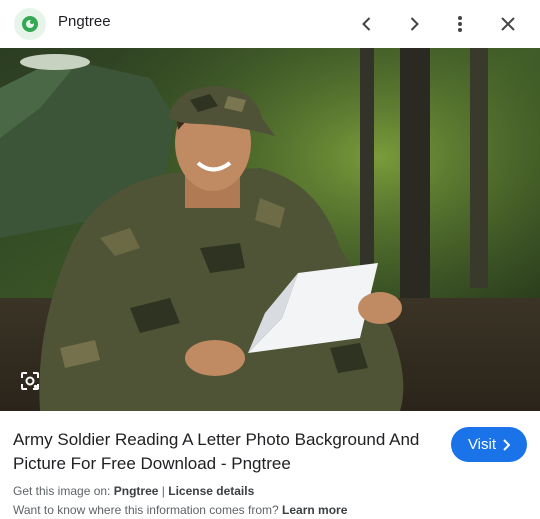 Image resolution: width=540 pixels, height=519 pixels. What do you see at coordinates (270, 24) in the screenshot?
I see `top-bar: Pngtree` at bounding box center [270, 24].